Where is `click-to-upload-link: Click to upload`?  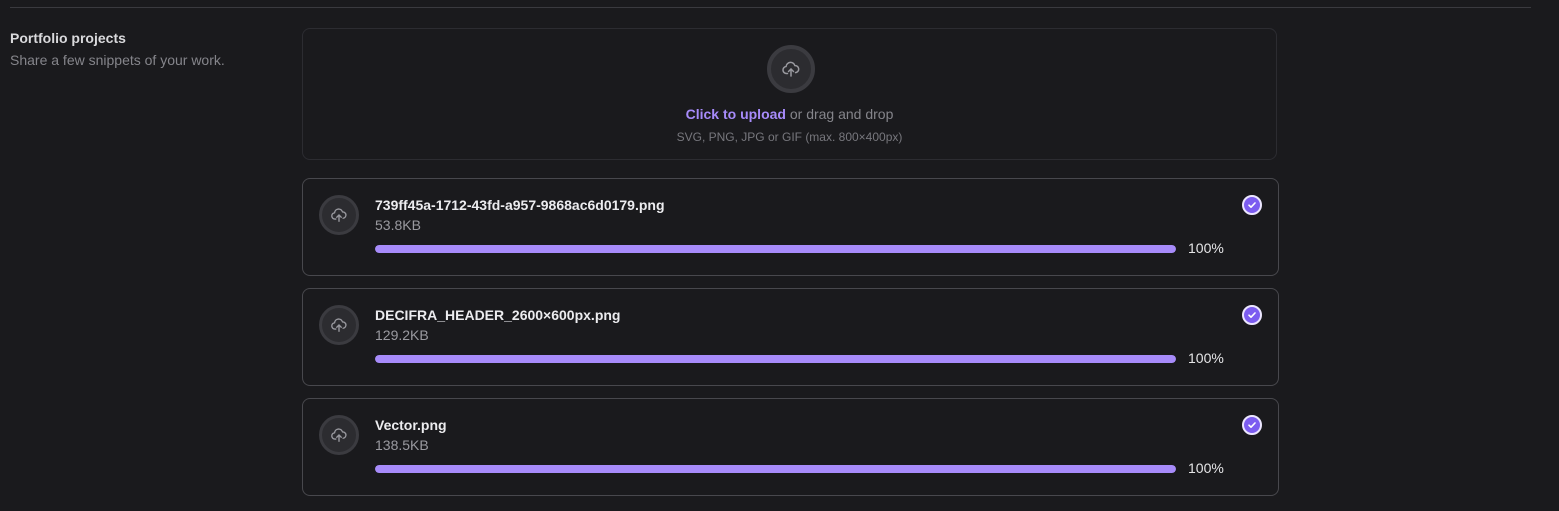
click-to-upload-link: Click to upload is located at coordinates (736, 114).